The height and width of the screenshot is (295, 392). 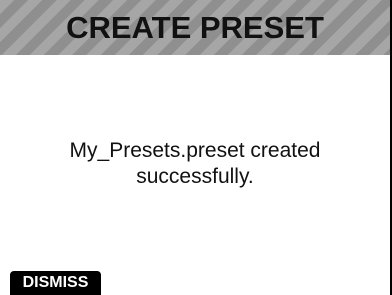 I want to click on message-line-2: successfully., so click(x=195, y=176).